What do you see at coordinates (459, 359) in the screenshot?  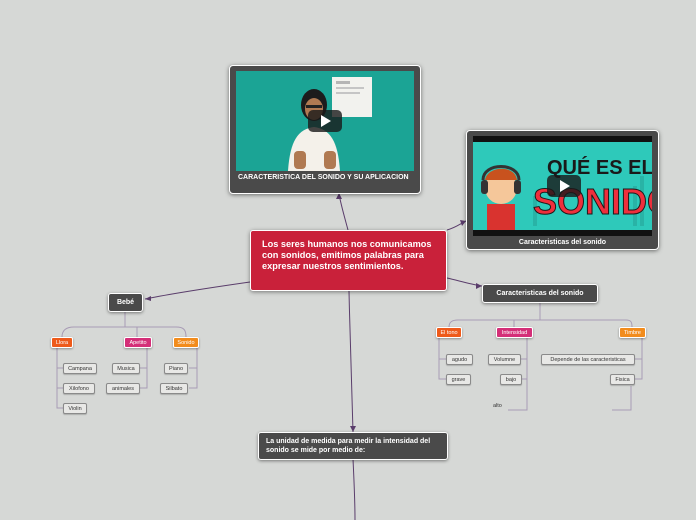 I see `leaf-agudo: agudo` at bounding box center [459, 359].